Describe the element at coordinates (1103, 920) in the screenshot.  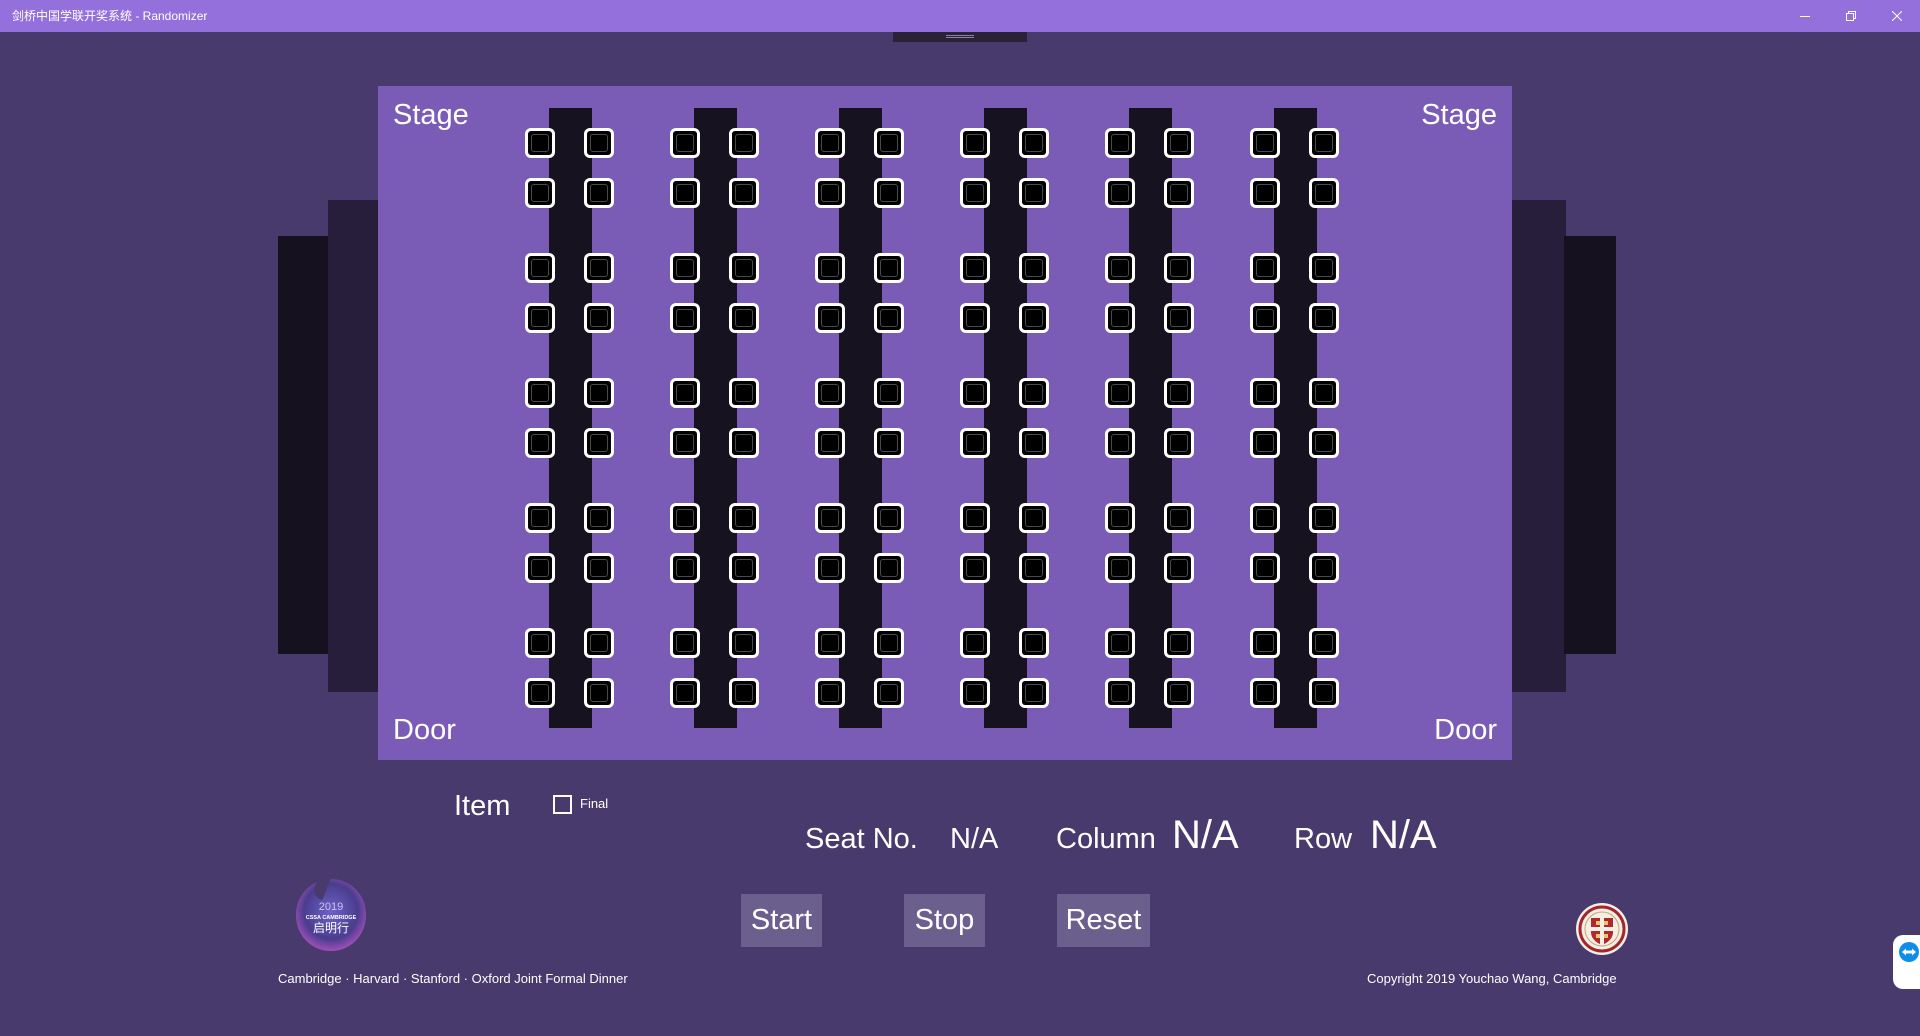
I see `reset-button: Reset` at that location.